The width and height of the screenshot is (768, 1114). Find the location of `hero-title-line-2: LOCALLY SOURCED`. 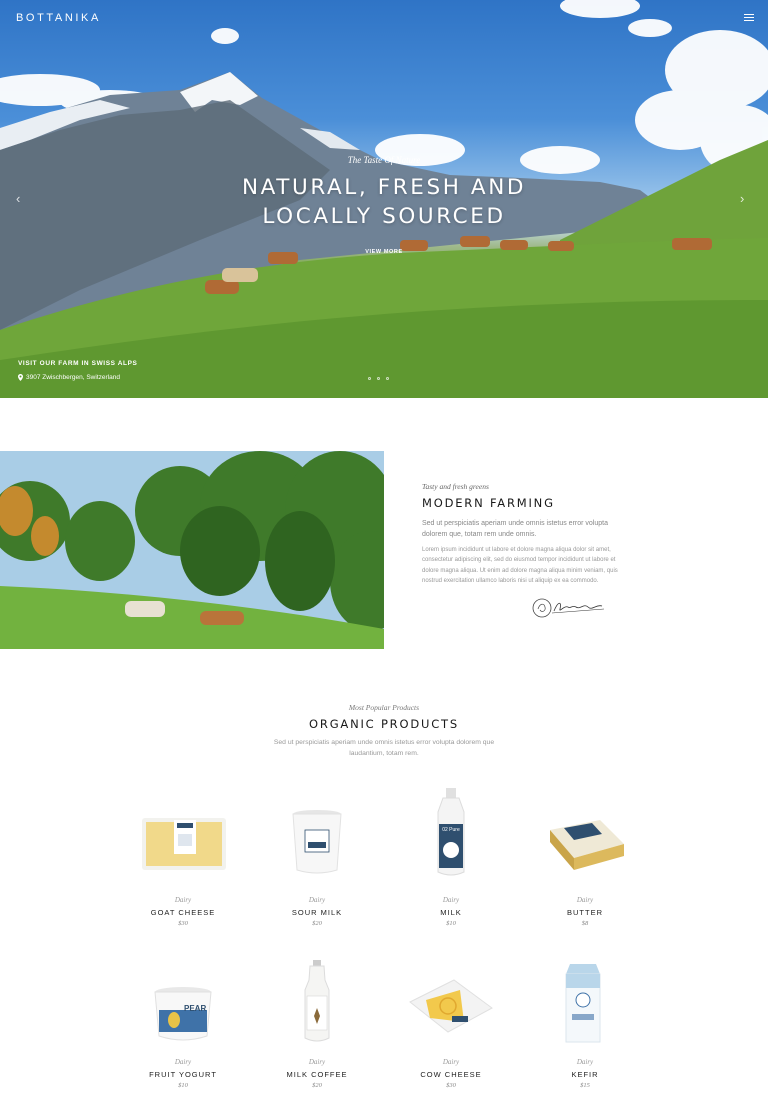

hero-title-line-2: LOCALLY SOURCED is located at coordinates (384, 216).